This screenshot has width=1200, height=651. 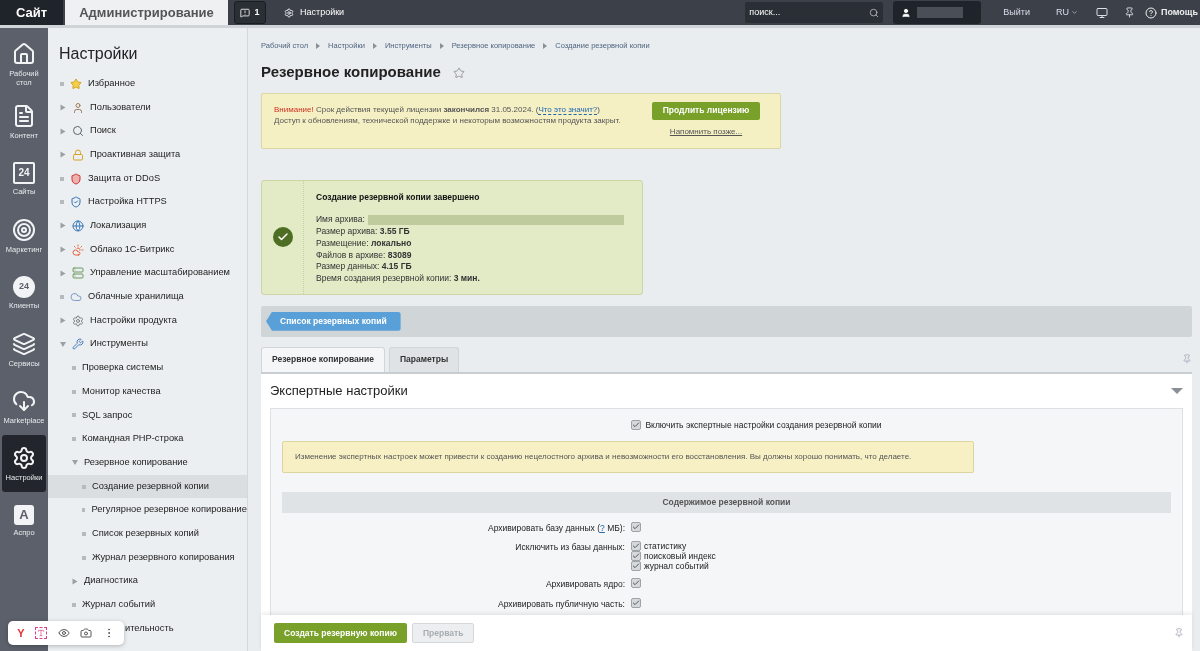 What do you see at coordinates (24, 54) in the screenshot?
I see `home-icon` at bounding box center [24, 54].